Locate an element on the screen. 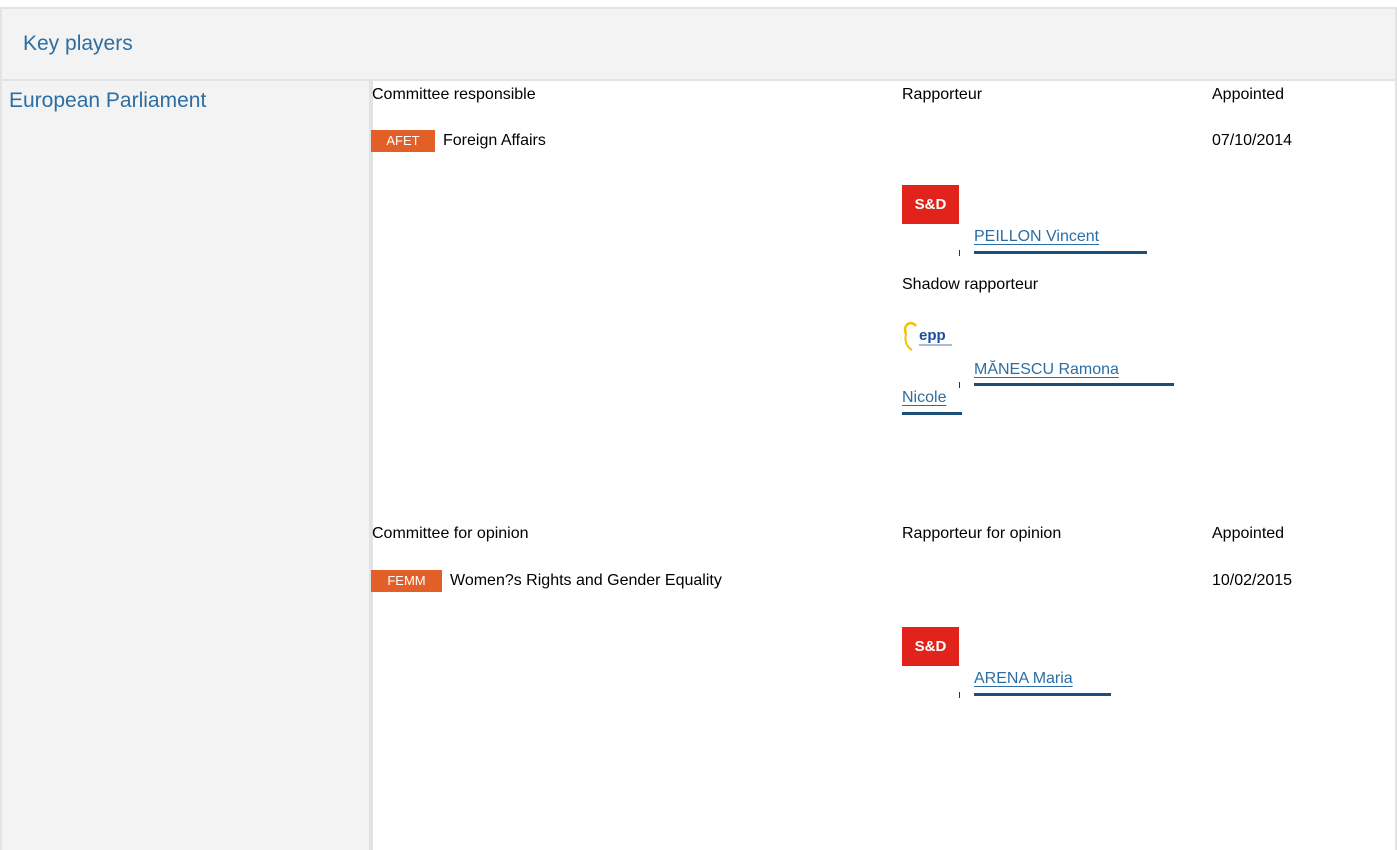  panel-header: Key players is located at coordinates (698, 45).